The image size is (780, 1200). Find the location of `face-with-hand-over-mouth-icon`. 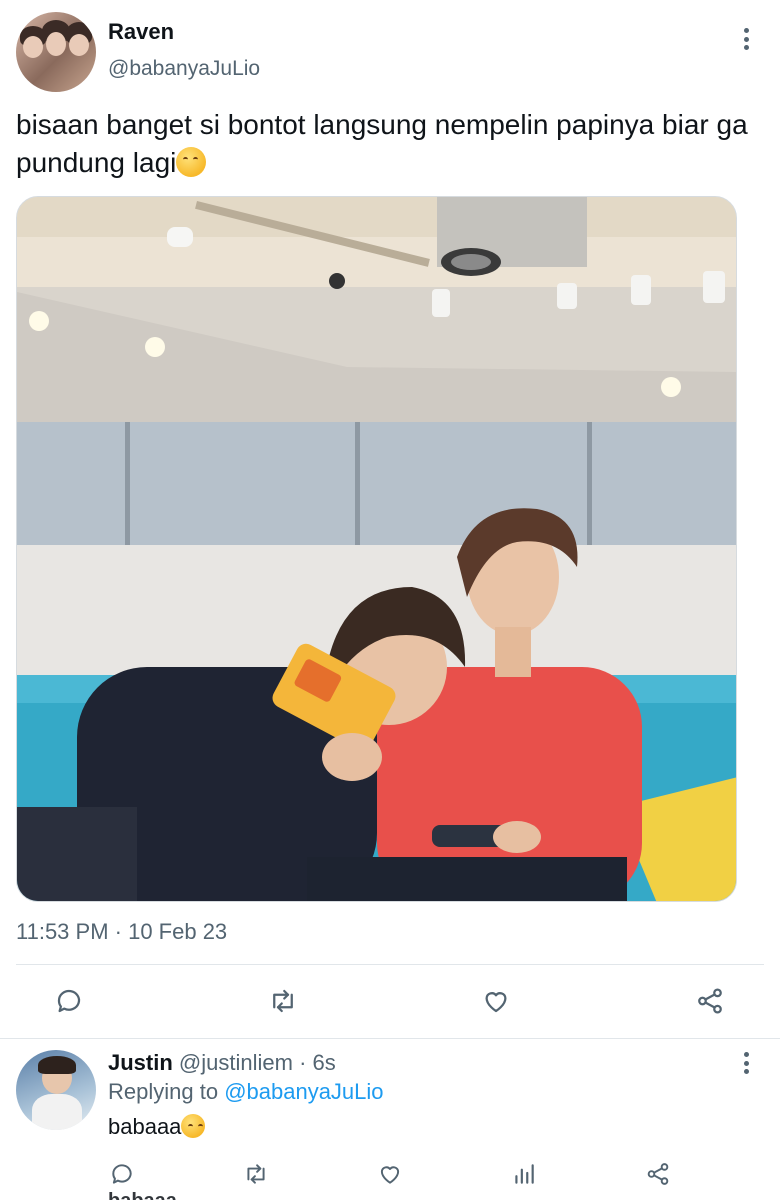

face-with-hand-over-mouth-icon is located at coordinates (191, 162).